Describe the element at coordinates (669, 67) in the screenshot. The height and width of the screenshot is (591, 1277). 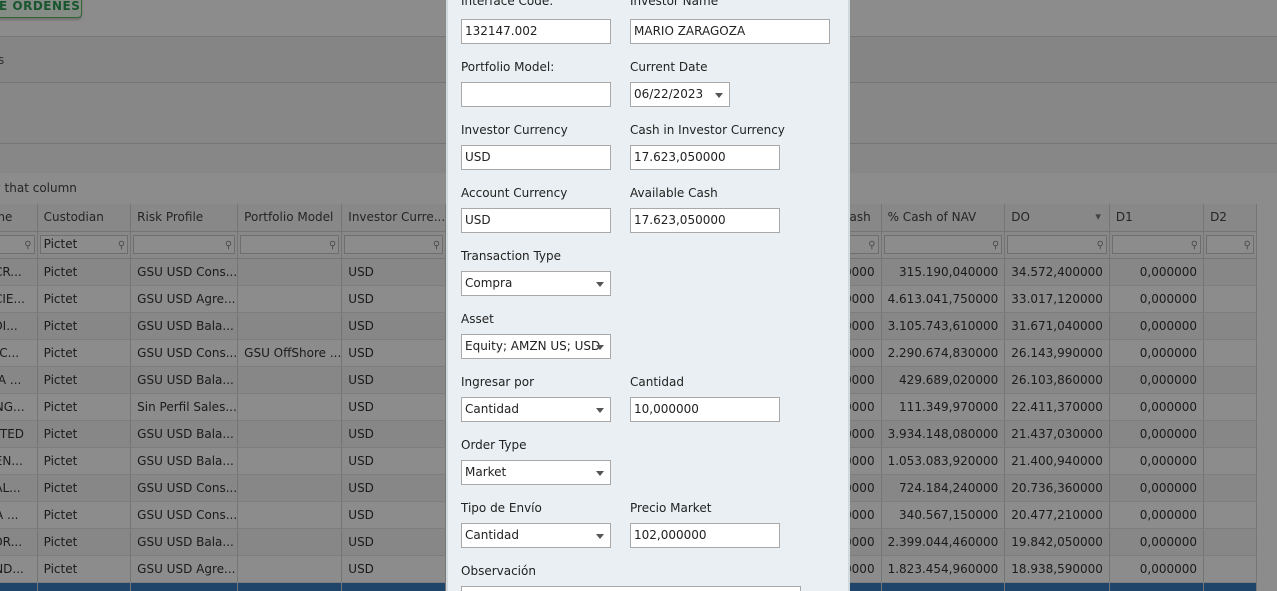
I see `current-date-label: Current Date` at that location.